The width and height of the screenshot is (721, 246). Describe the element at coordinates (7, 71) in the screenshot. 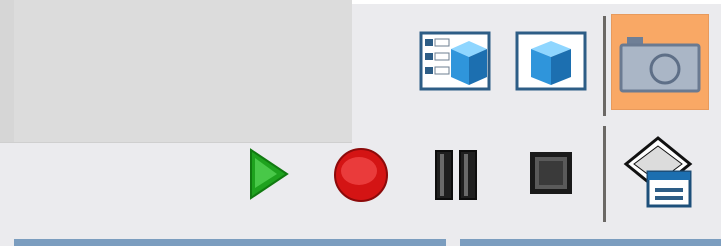

I see `left-panel-edge` at that location.